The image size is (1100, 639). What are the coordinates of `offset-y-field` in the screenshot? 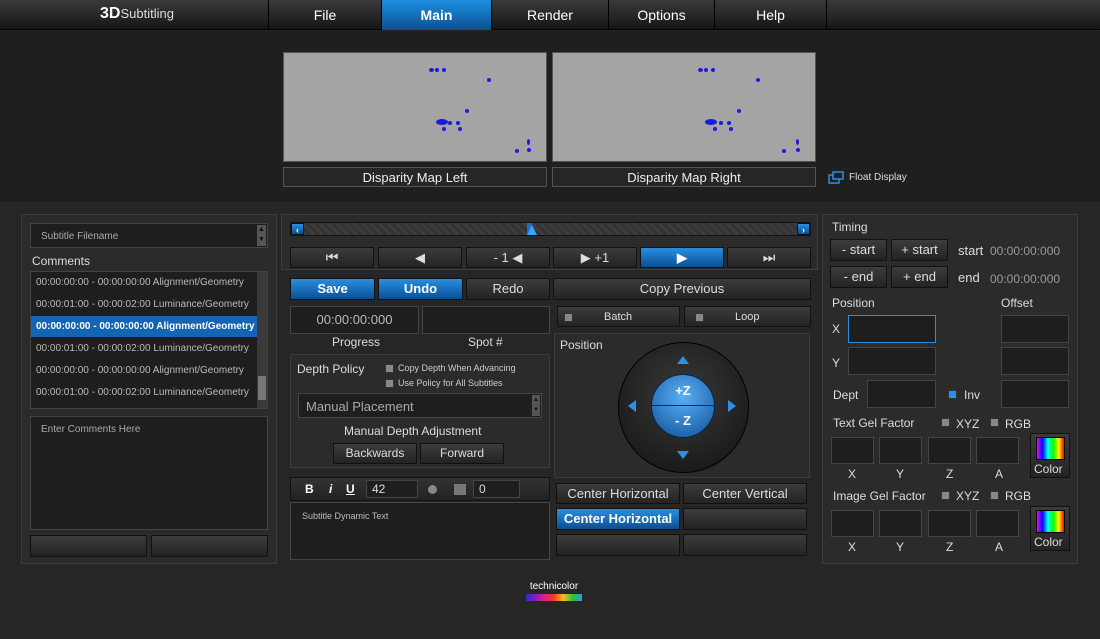 It's located at (1035, 361).